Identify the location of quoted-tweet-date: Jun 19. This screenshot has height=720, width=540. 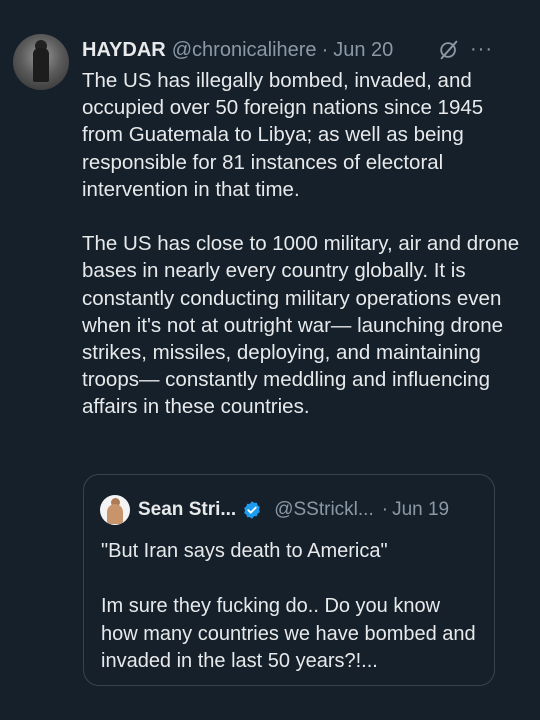
(420, 510).